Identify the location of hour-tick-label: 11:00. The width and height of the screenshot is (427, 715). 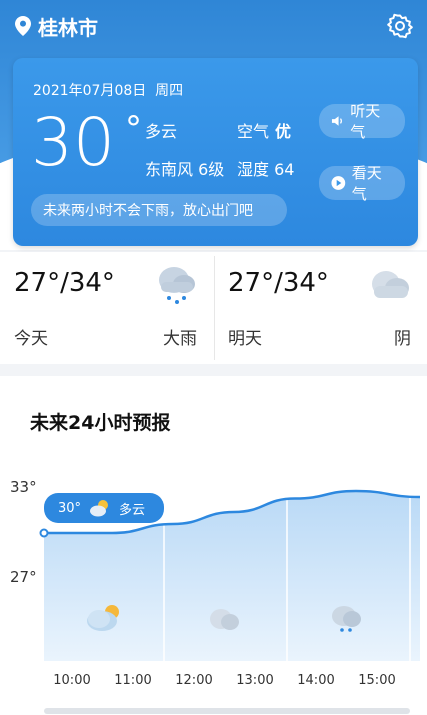
(132, 680).